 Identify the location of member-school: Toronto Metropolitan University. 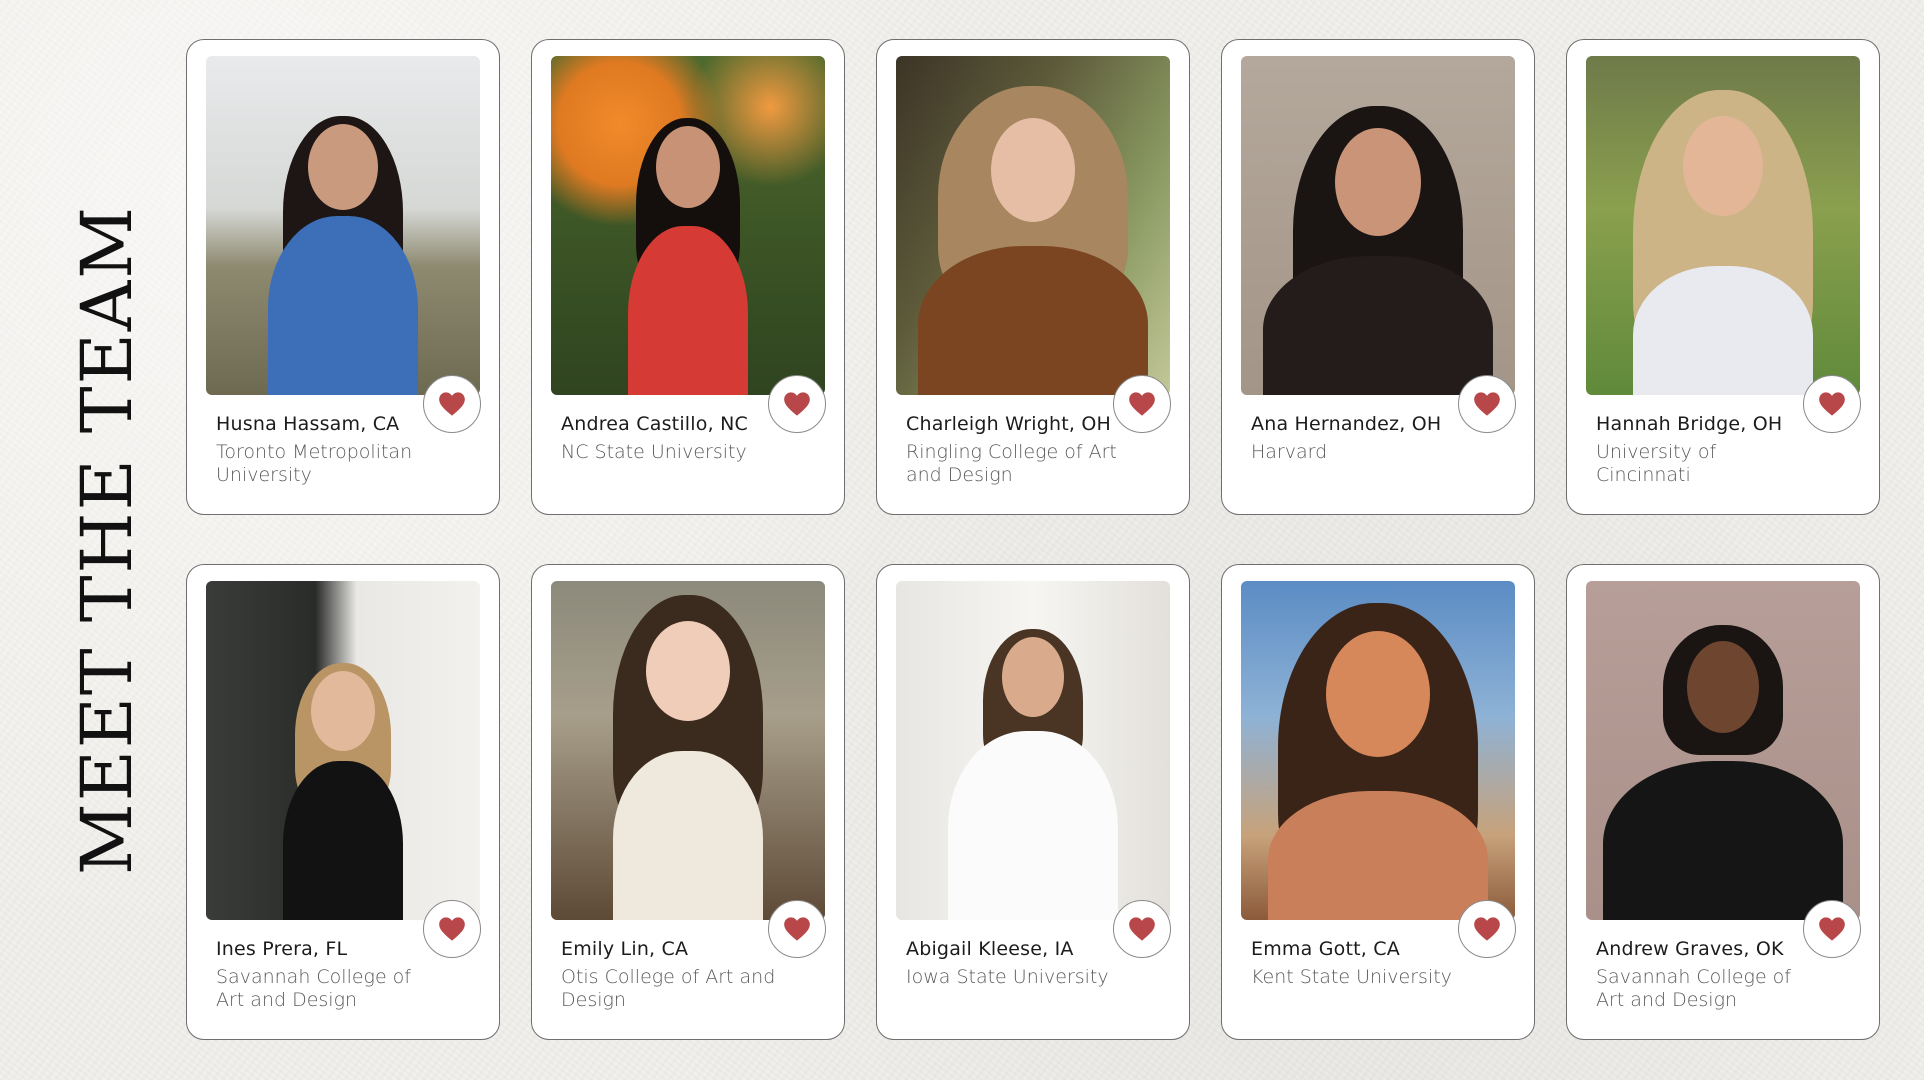
(314, 463).